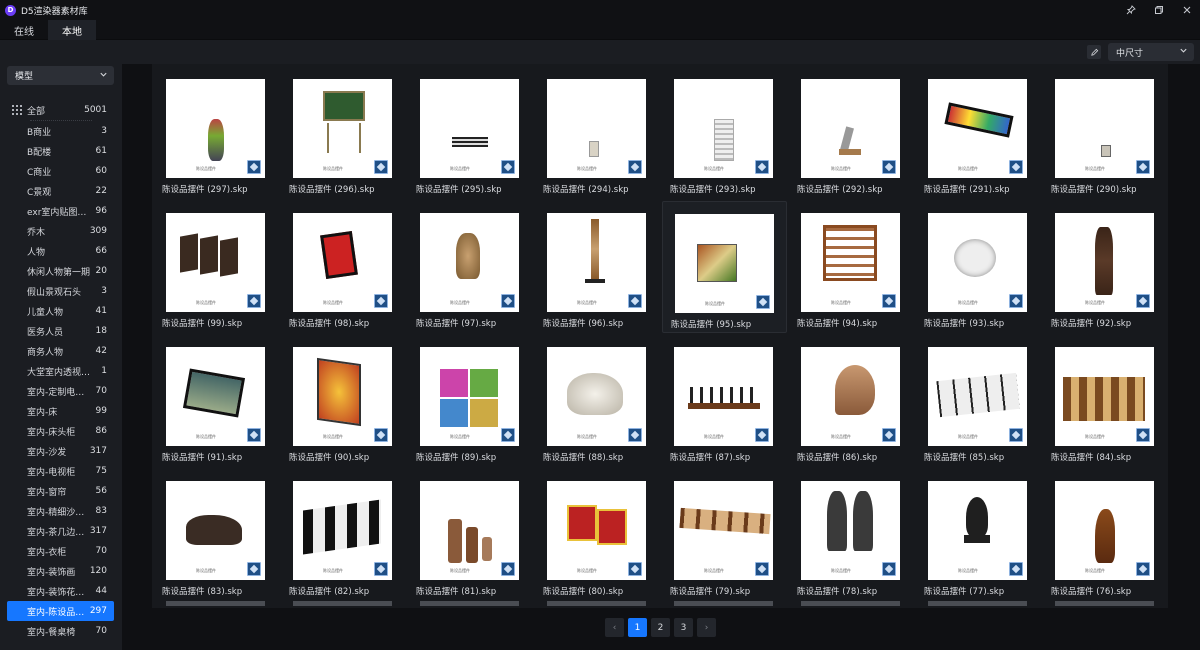 Image resolution: width=1200 pixels, height=650 pixels. Describe the element at coordinates (61, 151) in the screenshot. I see `sidebar-item: B配楼 61` at that location.